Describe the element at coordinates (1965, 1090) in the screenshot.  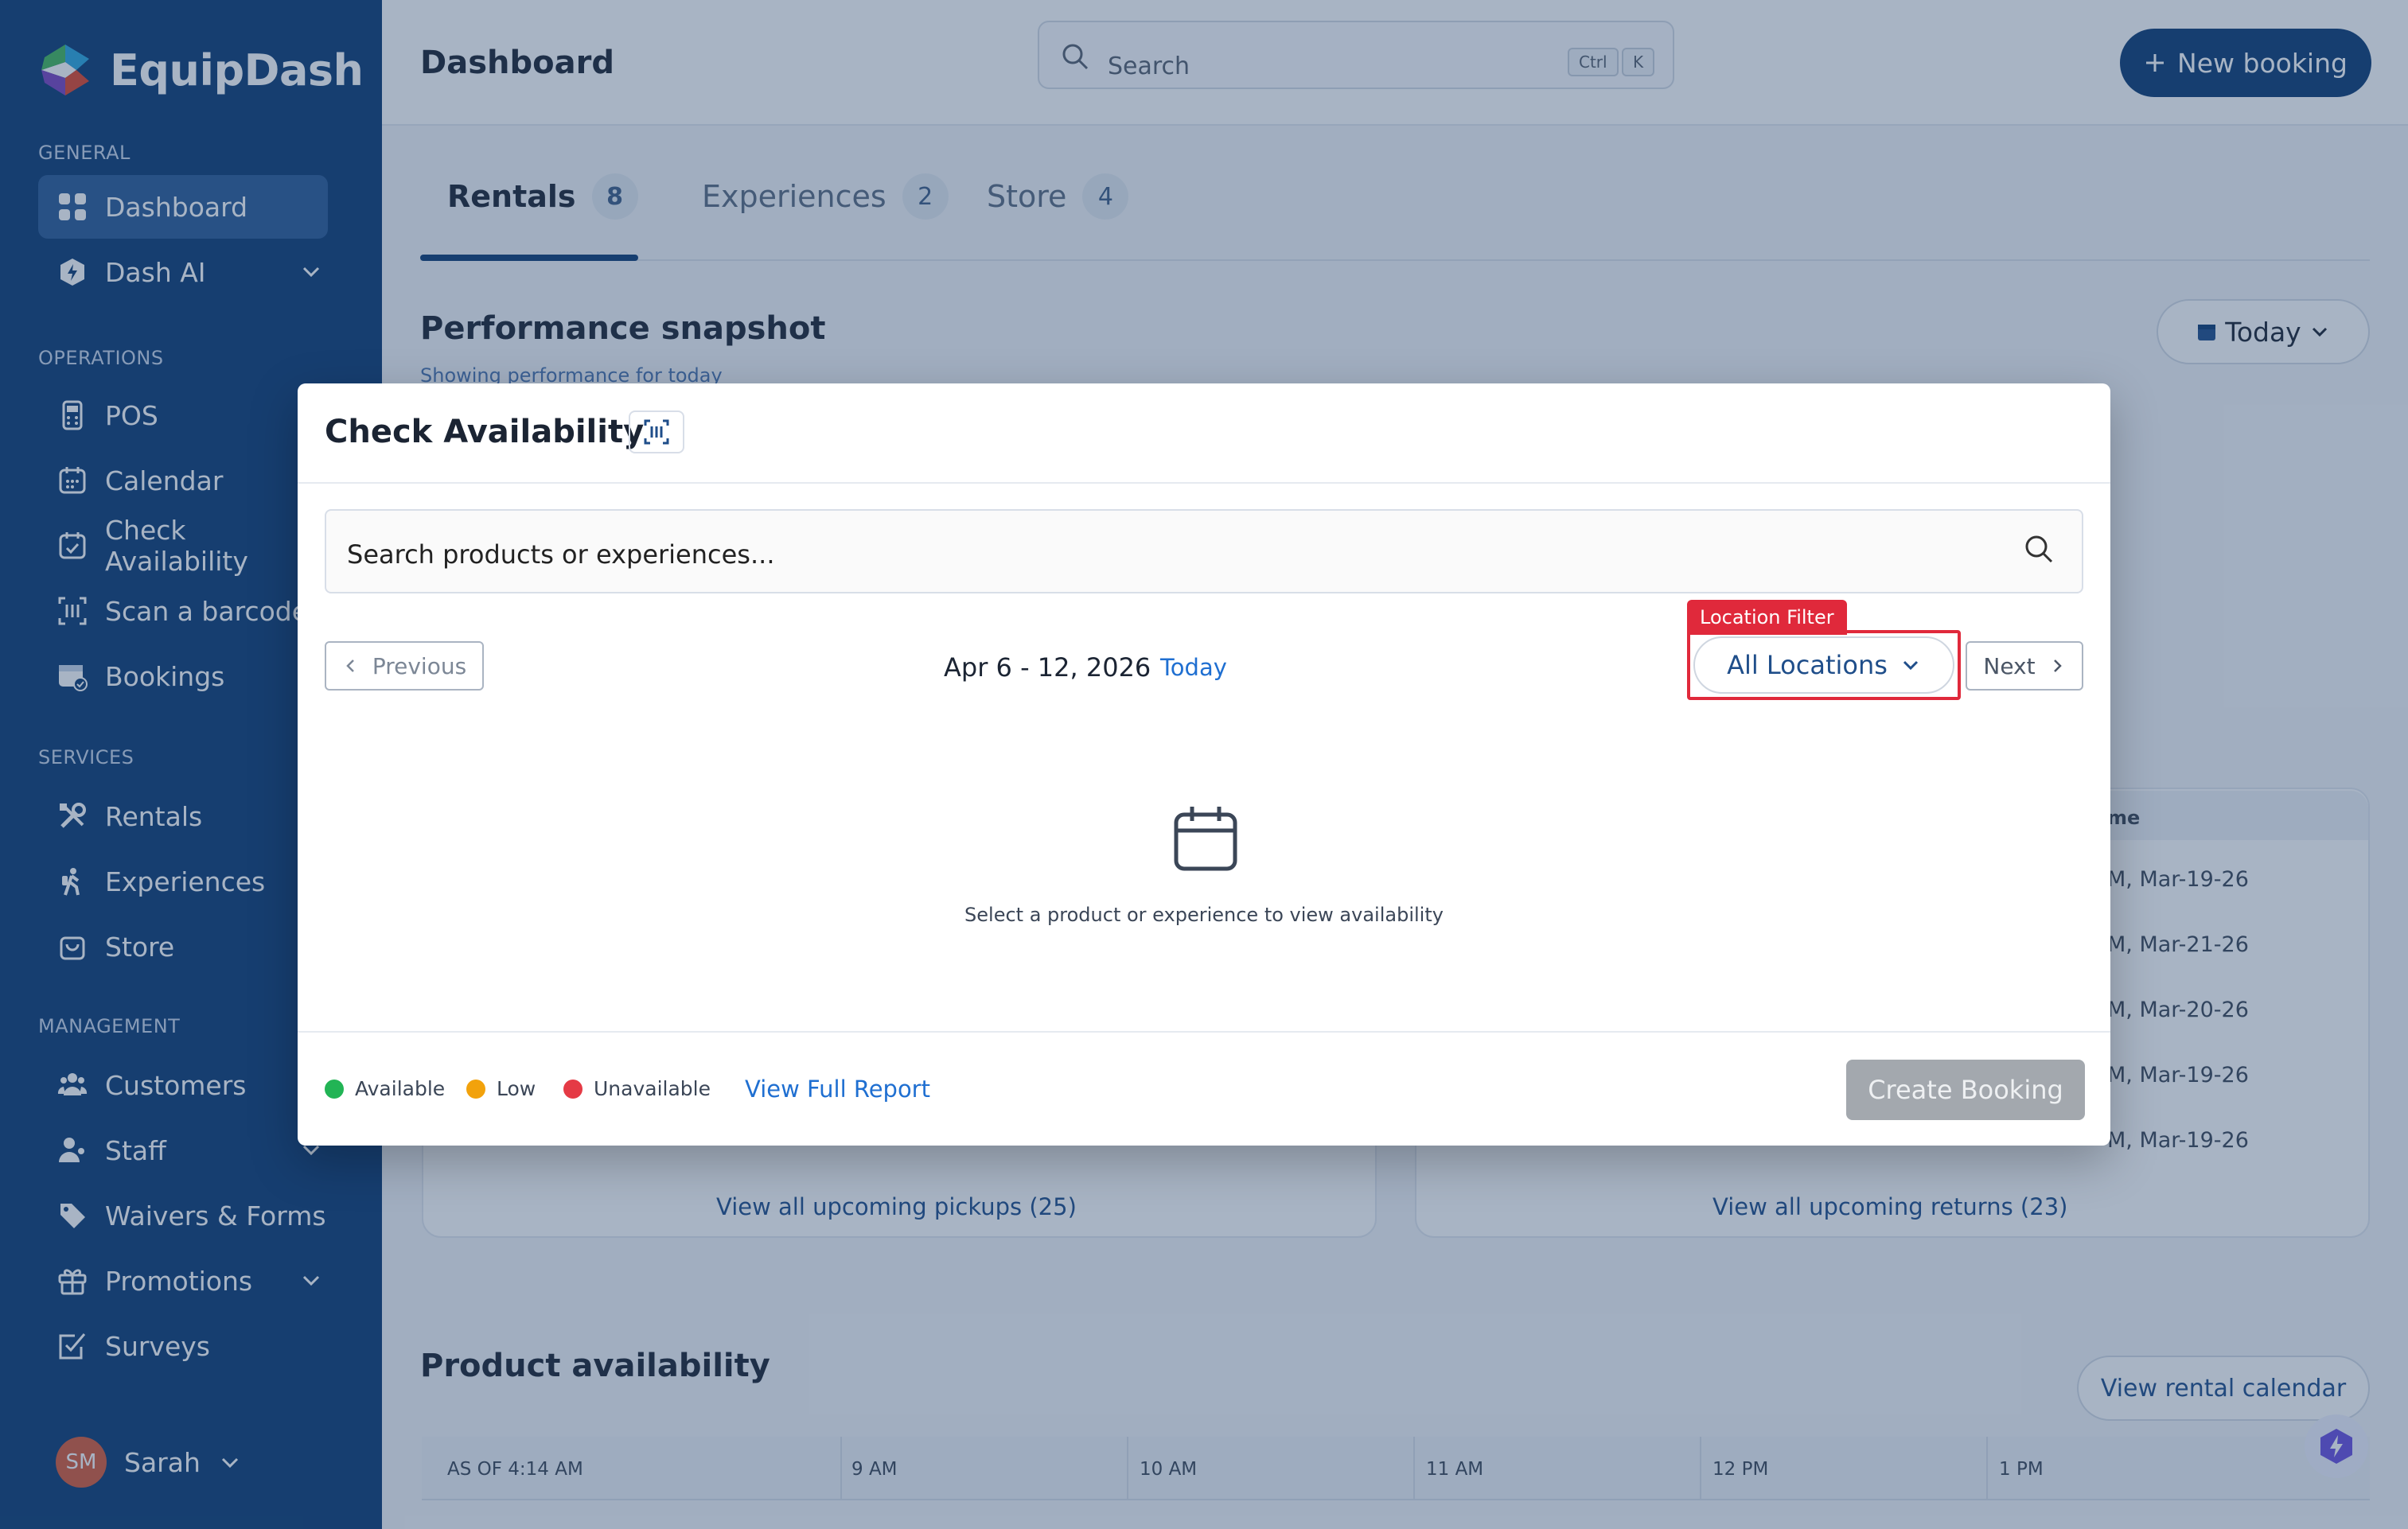
I see `create-booking-button: Create Booking` at that location.